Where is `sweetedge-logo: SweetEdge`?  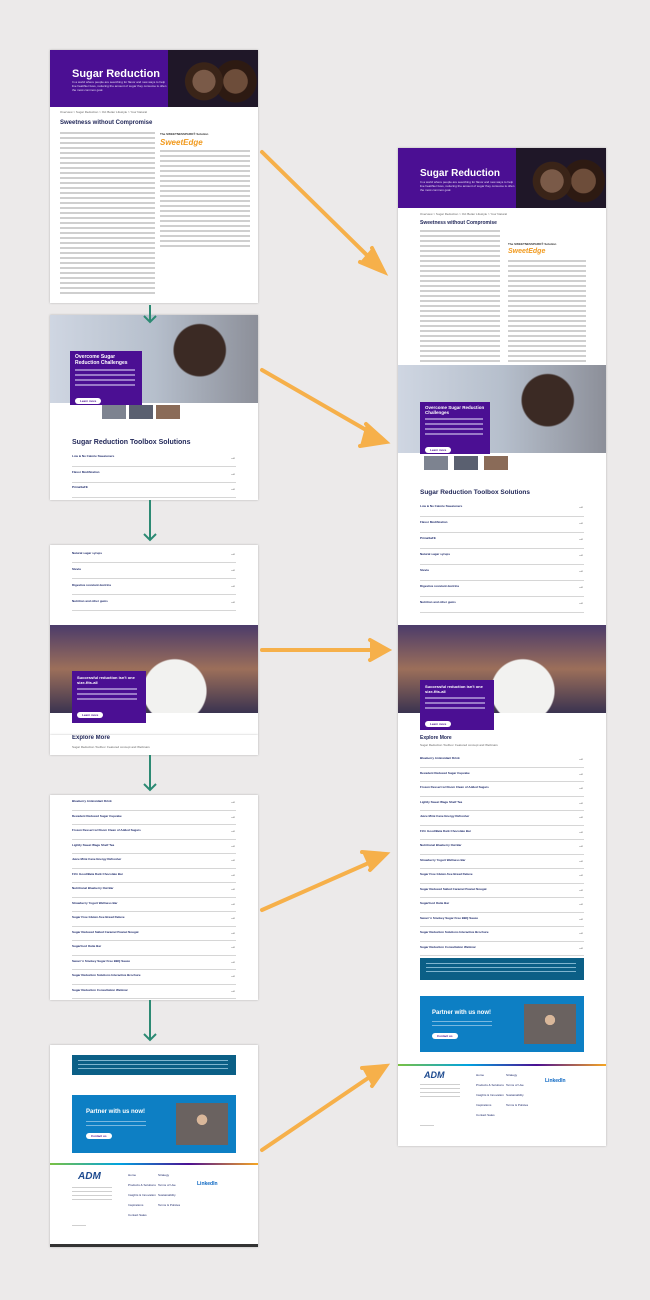 sweetedge-logo: SweetEdge is located at coordinates (181, 142).